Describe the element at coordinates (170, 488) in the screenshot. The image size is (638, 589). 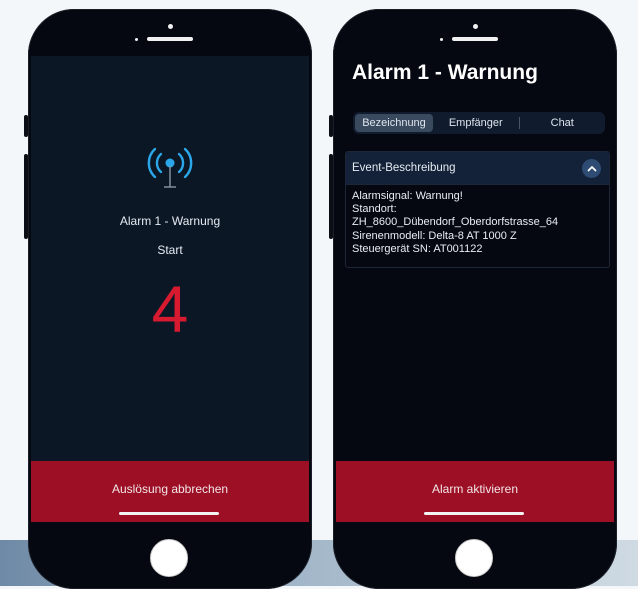
I see `cancel-trigger-label: Auslösung abbrechen` at that location.